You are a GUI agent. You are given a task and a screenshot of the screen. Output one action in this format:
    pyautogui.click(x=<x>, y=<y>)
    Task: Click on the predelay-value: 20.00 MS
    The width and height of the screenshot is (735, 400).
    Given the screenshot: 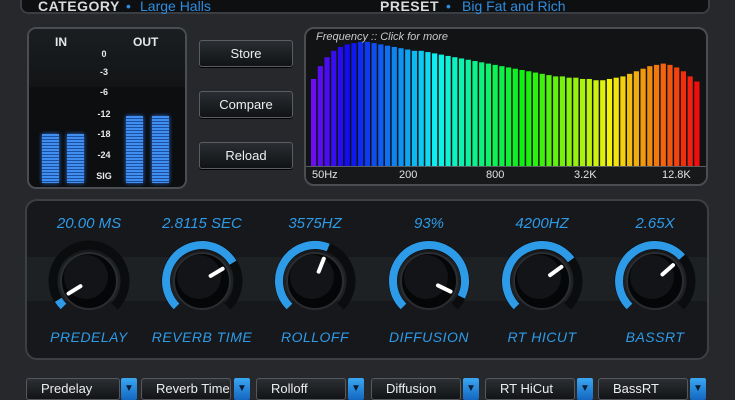 What is the action you would take?
    pyautogui.click(x=89, y=223)
    